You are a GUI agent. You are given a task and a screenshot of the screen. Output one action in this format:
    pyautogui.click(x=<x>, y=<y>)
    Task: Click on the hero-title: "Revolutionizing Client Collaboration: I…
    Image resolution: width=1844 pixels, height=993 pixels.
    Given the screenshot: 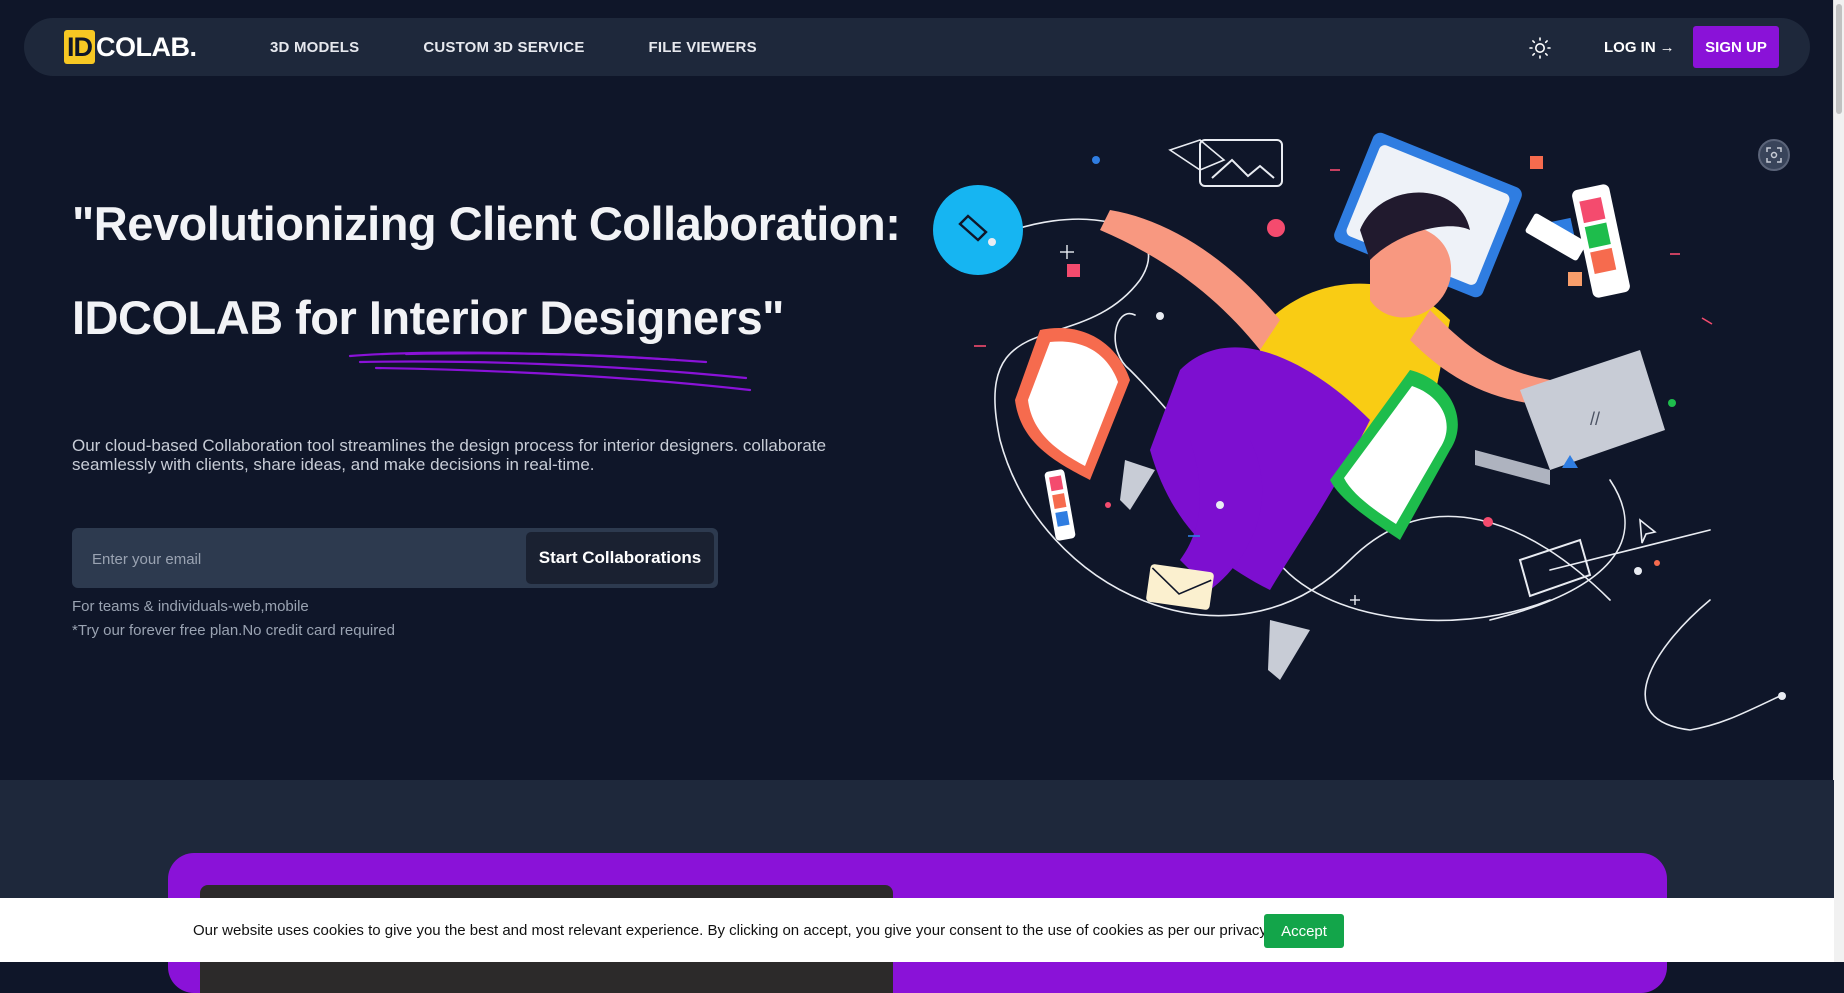 What is the action you would take?
    pyautogui.click(x=486, y=270)
    